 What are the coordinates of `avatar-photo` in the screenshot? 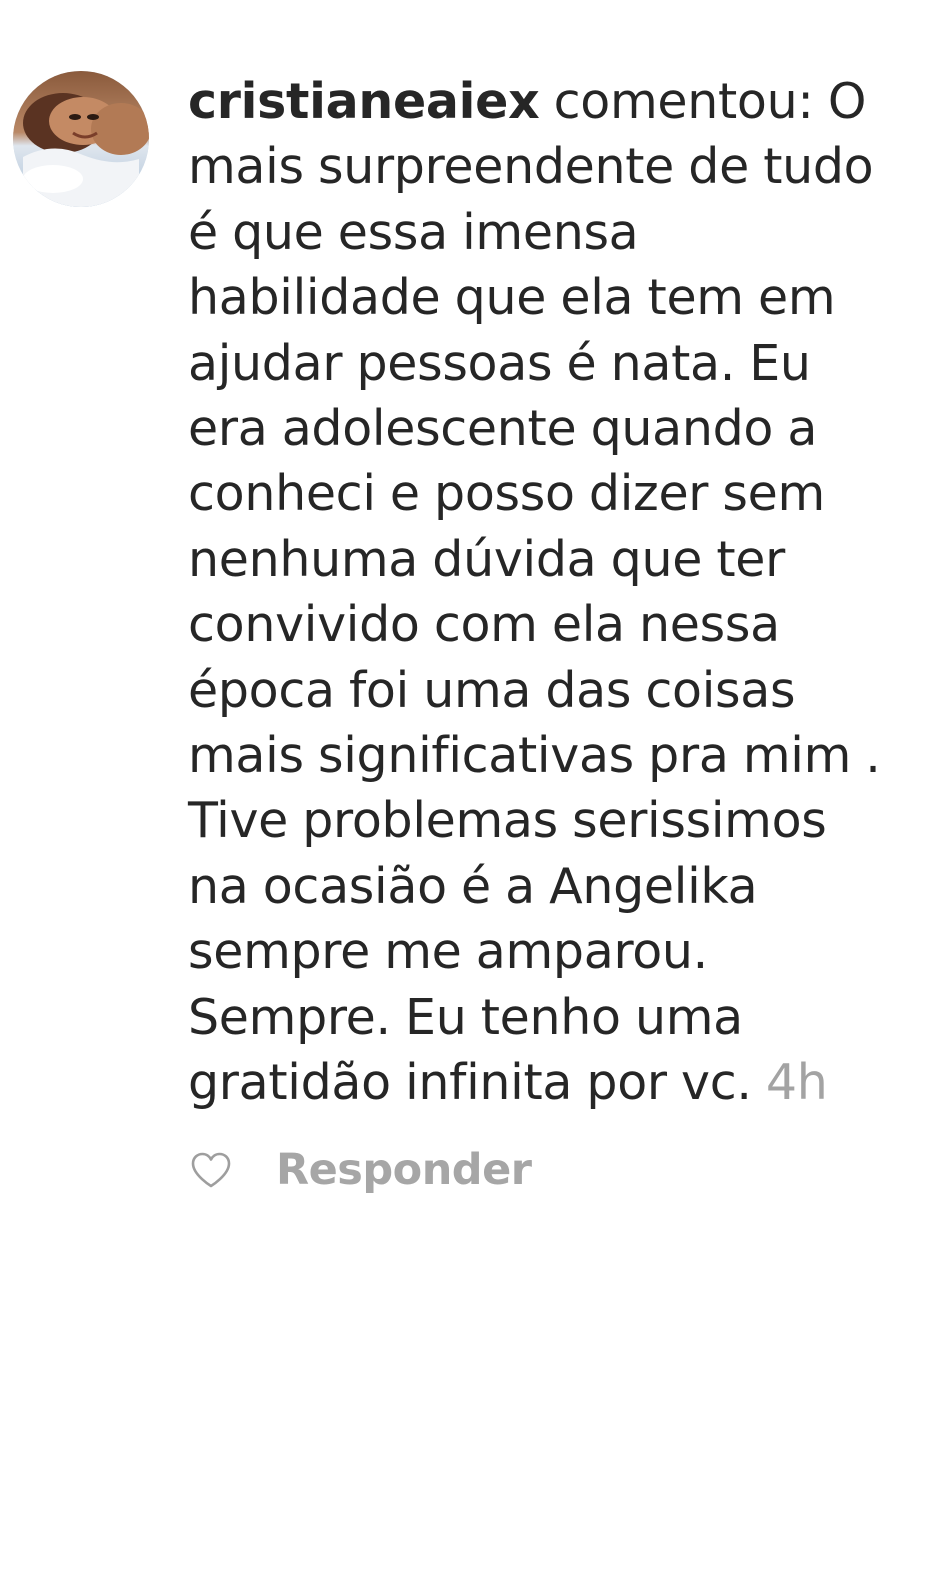 It's located at (81, 139).